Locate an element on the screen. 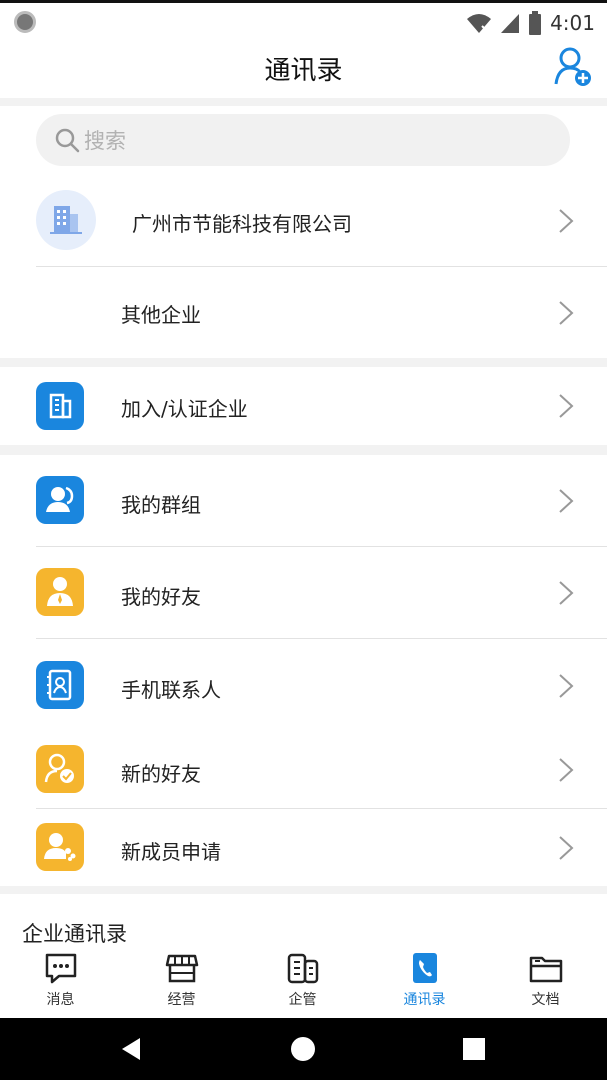 The width and height of the screenshot is (607, 1080). list-item-phone-contacts: 手机联系人 is located at coordinates (303, 685).